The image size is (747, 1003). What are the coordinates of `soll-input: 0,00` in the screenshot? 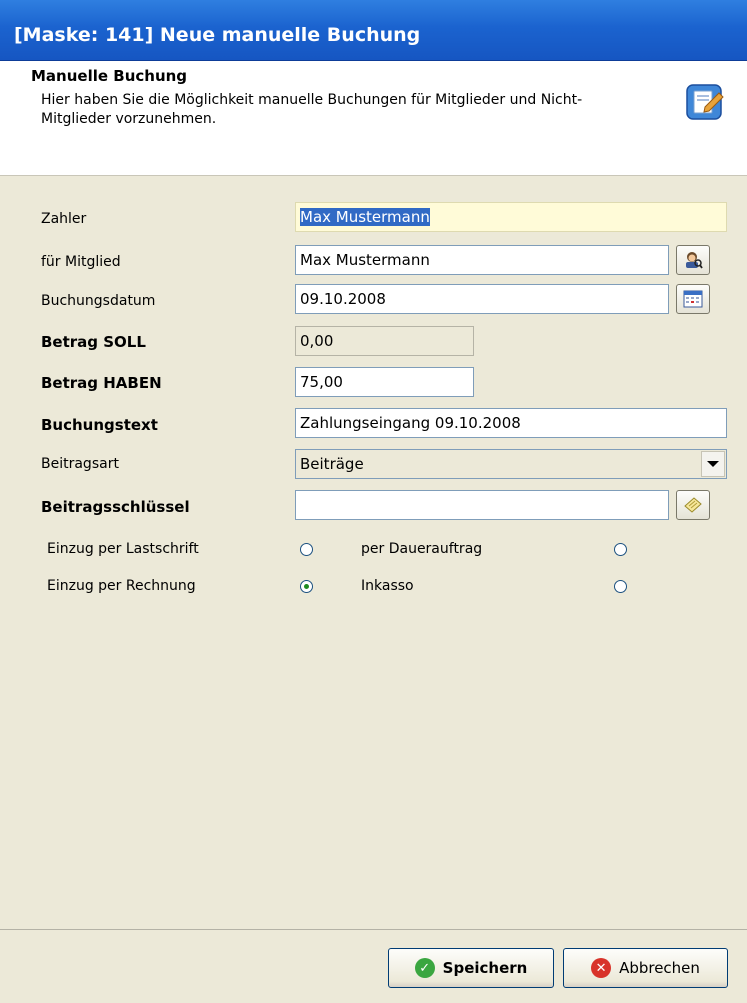 It's located at (384, 341).